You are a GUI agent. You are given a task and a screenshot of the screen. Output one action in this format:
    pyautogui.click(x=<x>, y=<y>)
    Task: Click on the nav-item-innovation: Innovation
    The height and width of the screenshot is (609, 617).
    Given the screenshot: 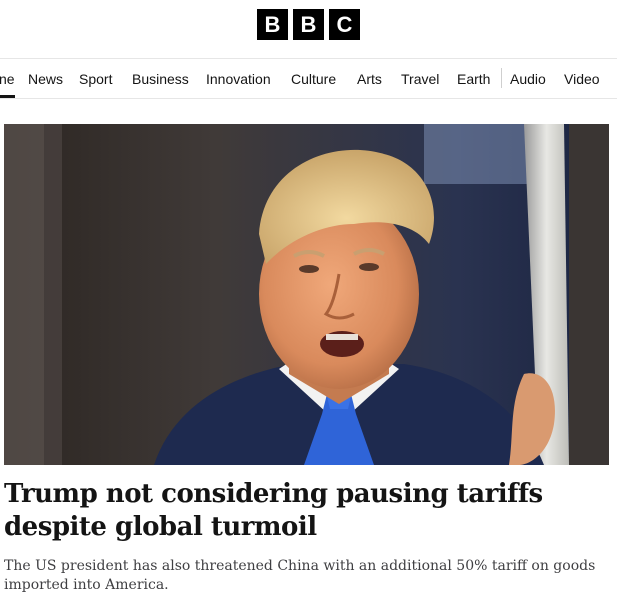 What is the action you would take?
    pyautogui.click(x=238, y=78)
    